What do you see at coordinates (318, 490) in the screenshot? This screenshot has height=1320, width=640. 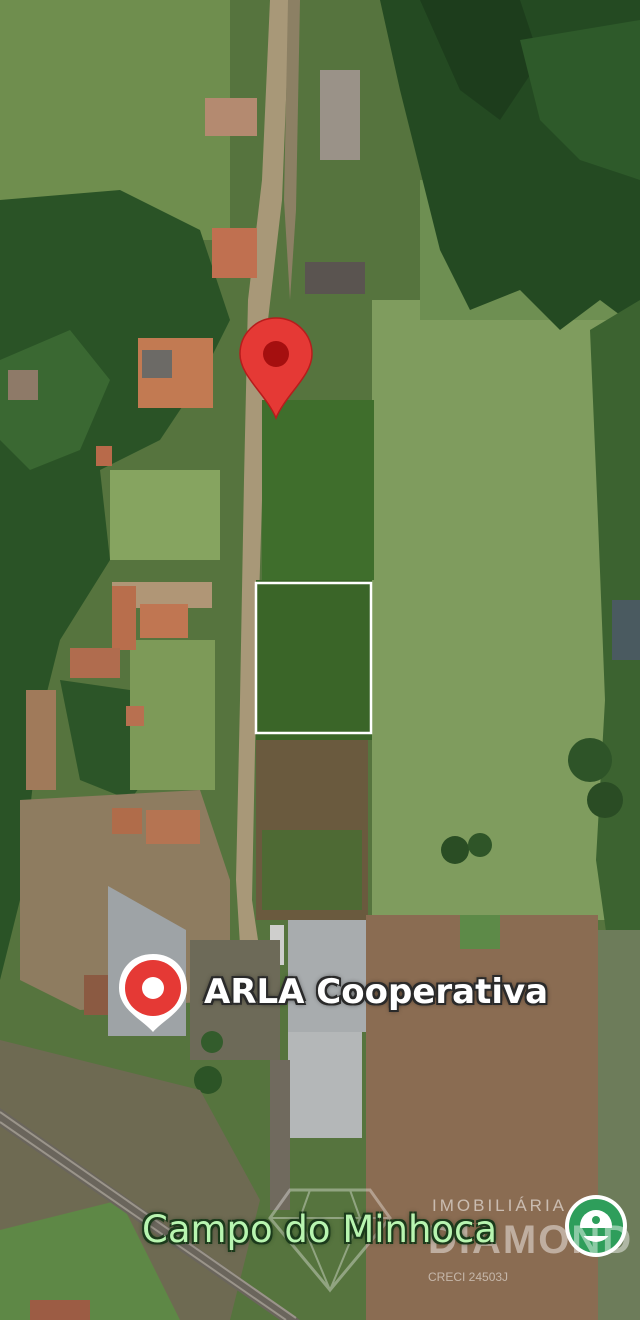 I see `lot-strip-upper` at bounding box center [318, 490].